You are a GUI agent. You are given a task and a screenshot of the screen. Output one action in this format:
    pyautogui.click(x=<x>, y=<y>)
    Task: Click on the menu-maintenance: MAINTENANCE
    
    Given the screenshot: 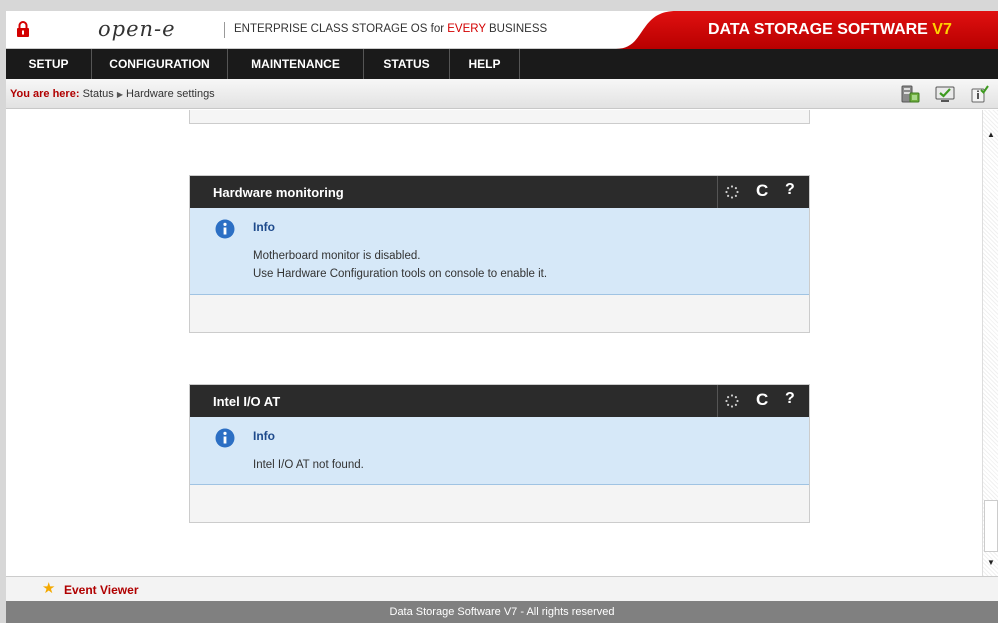 What is the action you would take?
    pyautogui.click(x=296, y=64)
    